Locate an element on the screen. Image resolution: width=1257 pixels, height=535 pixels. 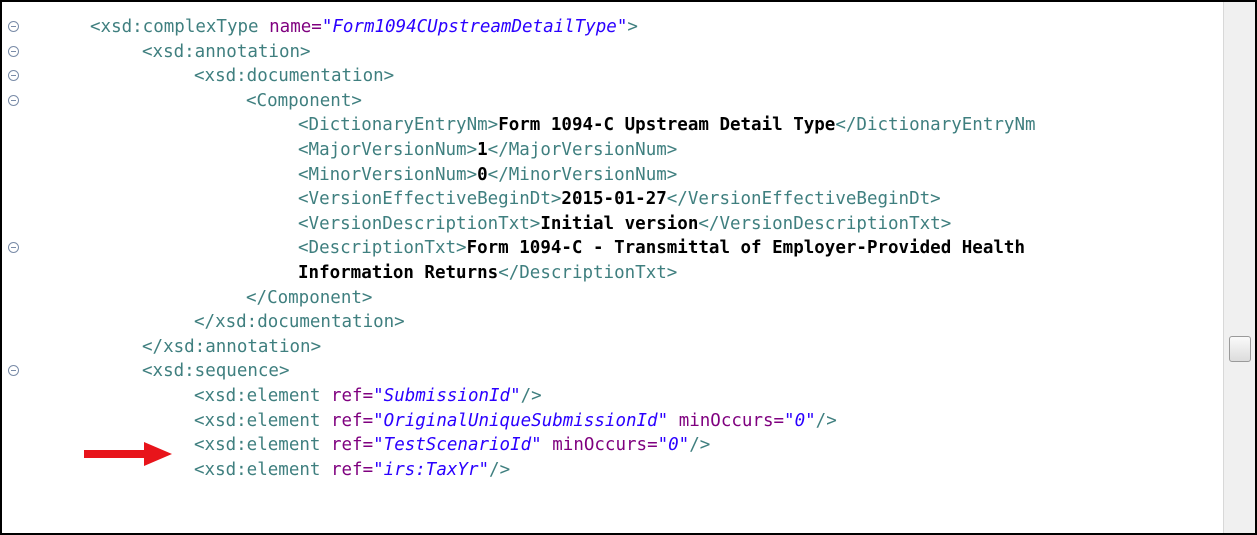
code-token-val: "SubmissionId" is located at coordinates (447, 396).